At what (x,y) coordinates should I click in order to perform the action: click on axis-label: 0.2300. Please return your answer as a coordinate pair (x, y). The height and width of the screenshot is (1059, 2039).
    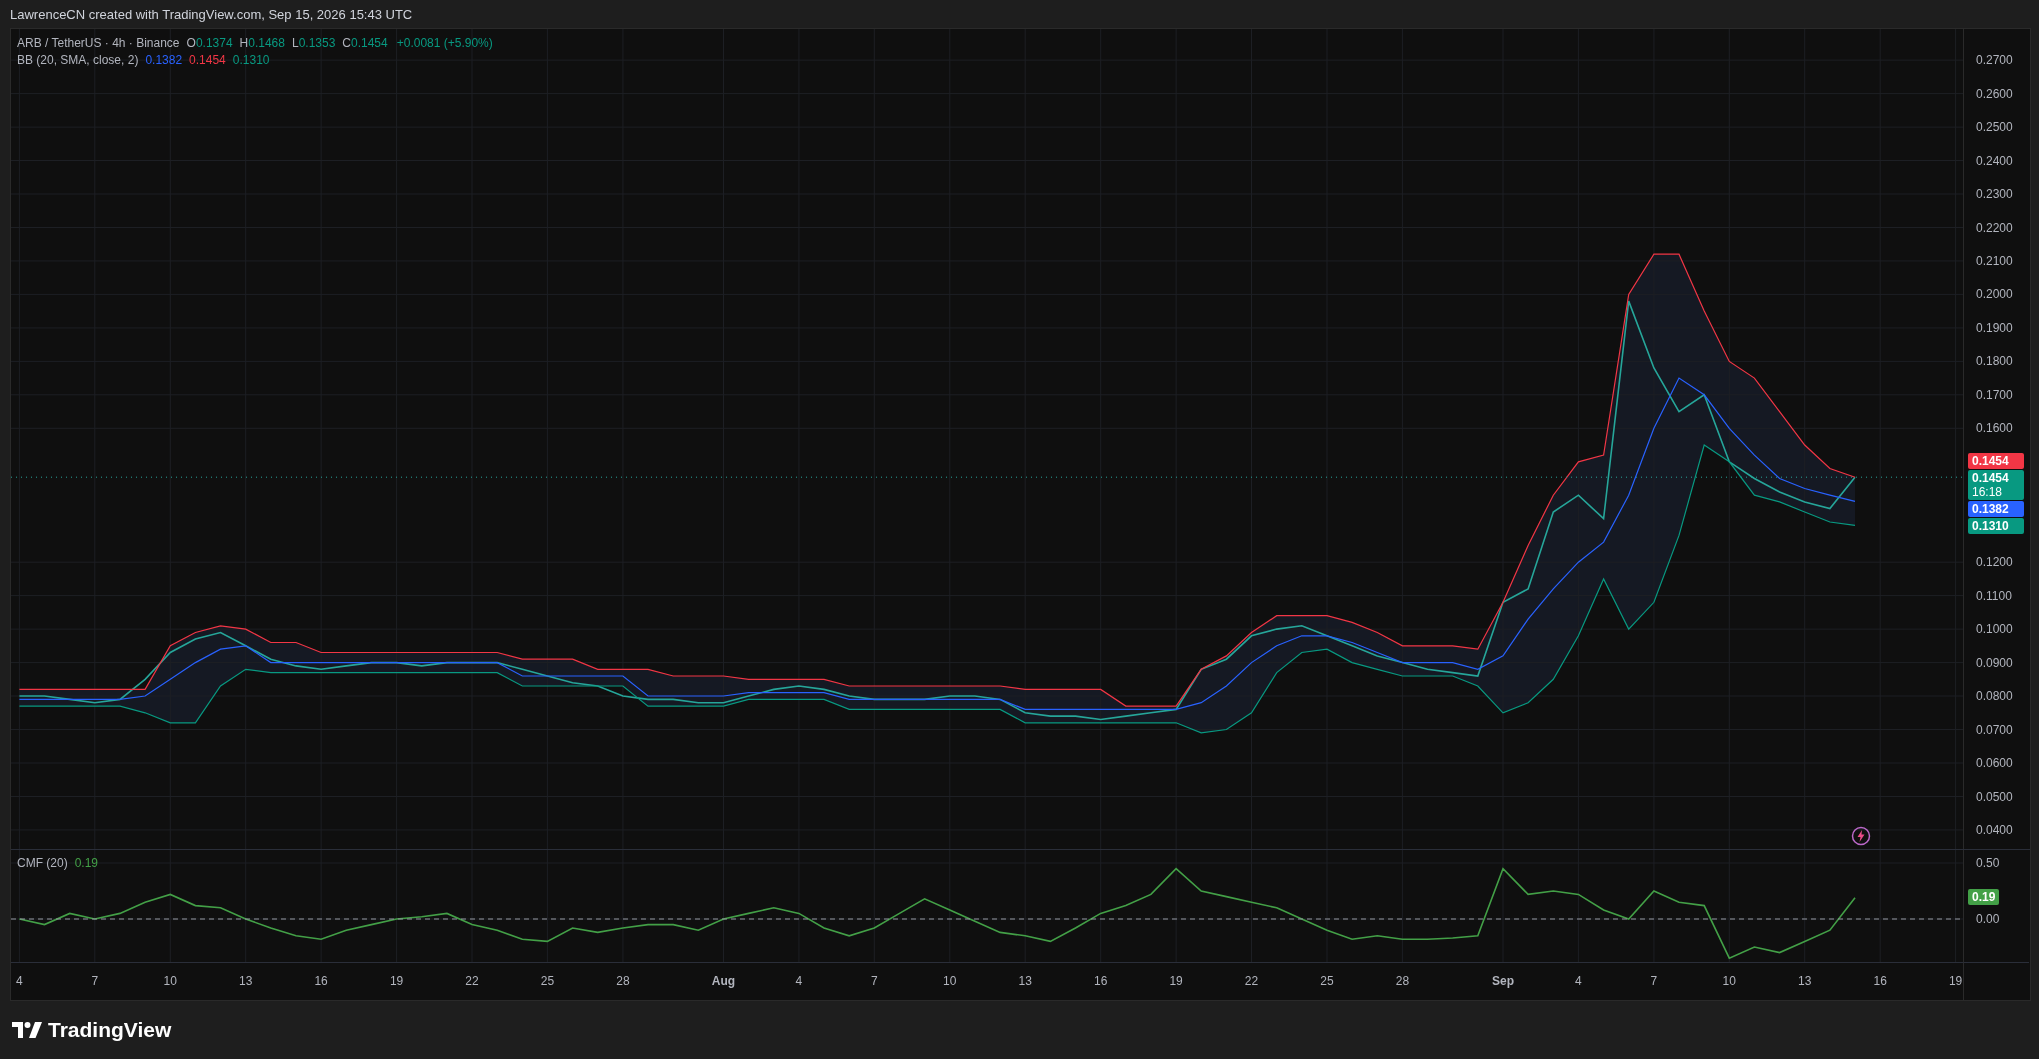
    Looking at the image, I should click on (1994, 194).